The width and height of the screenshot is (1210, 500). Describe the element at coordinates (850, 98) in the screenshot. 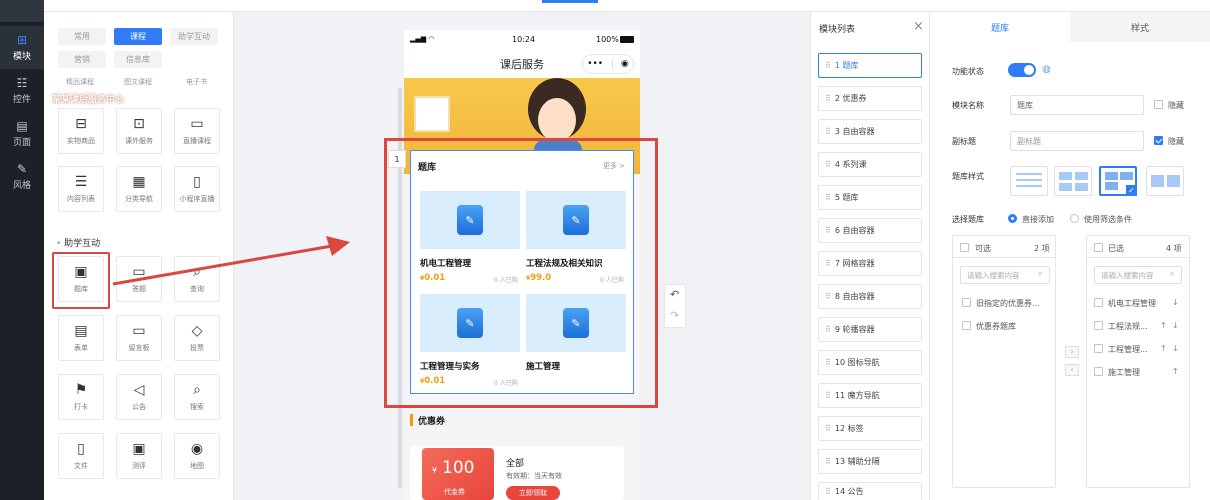

I see `module-item-label: 2 优惠券` at that location.